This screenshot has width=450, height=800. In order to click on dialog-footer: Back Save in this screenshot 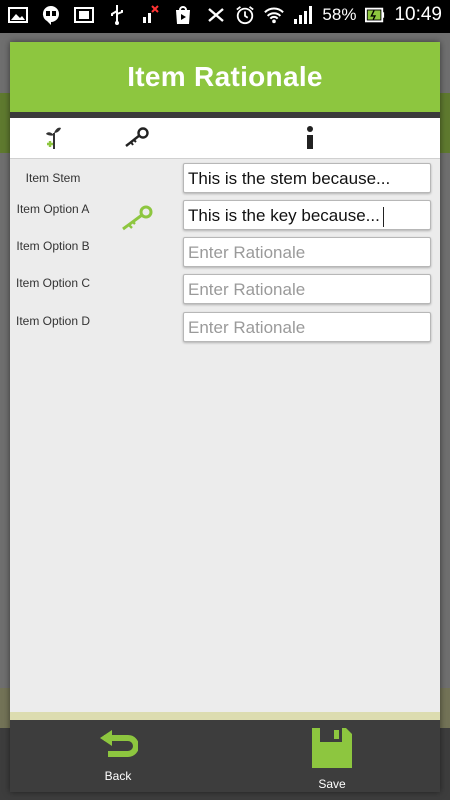, I will do `click(225, 756)`.